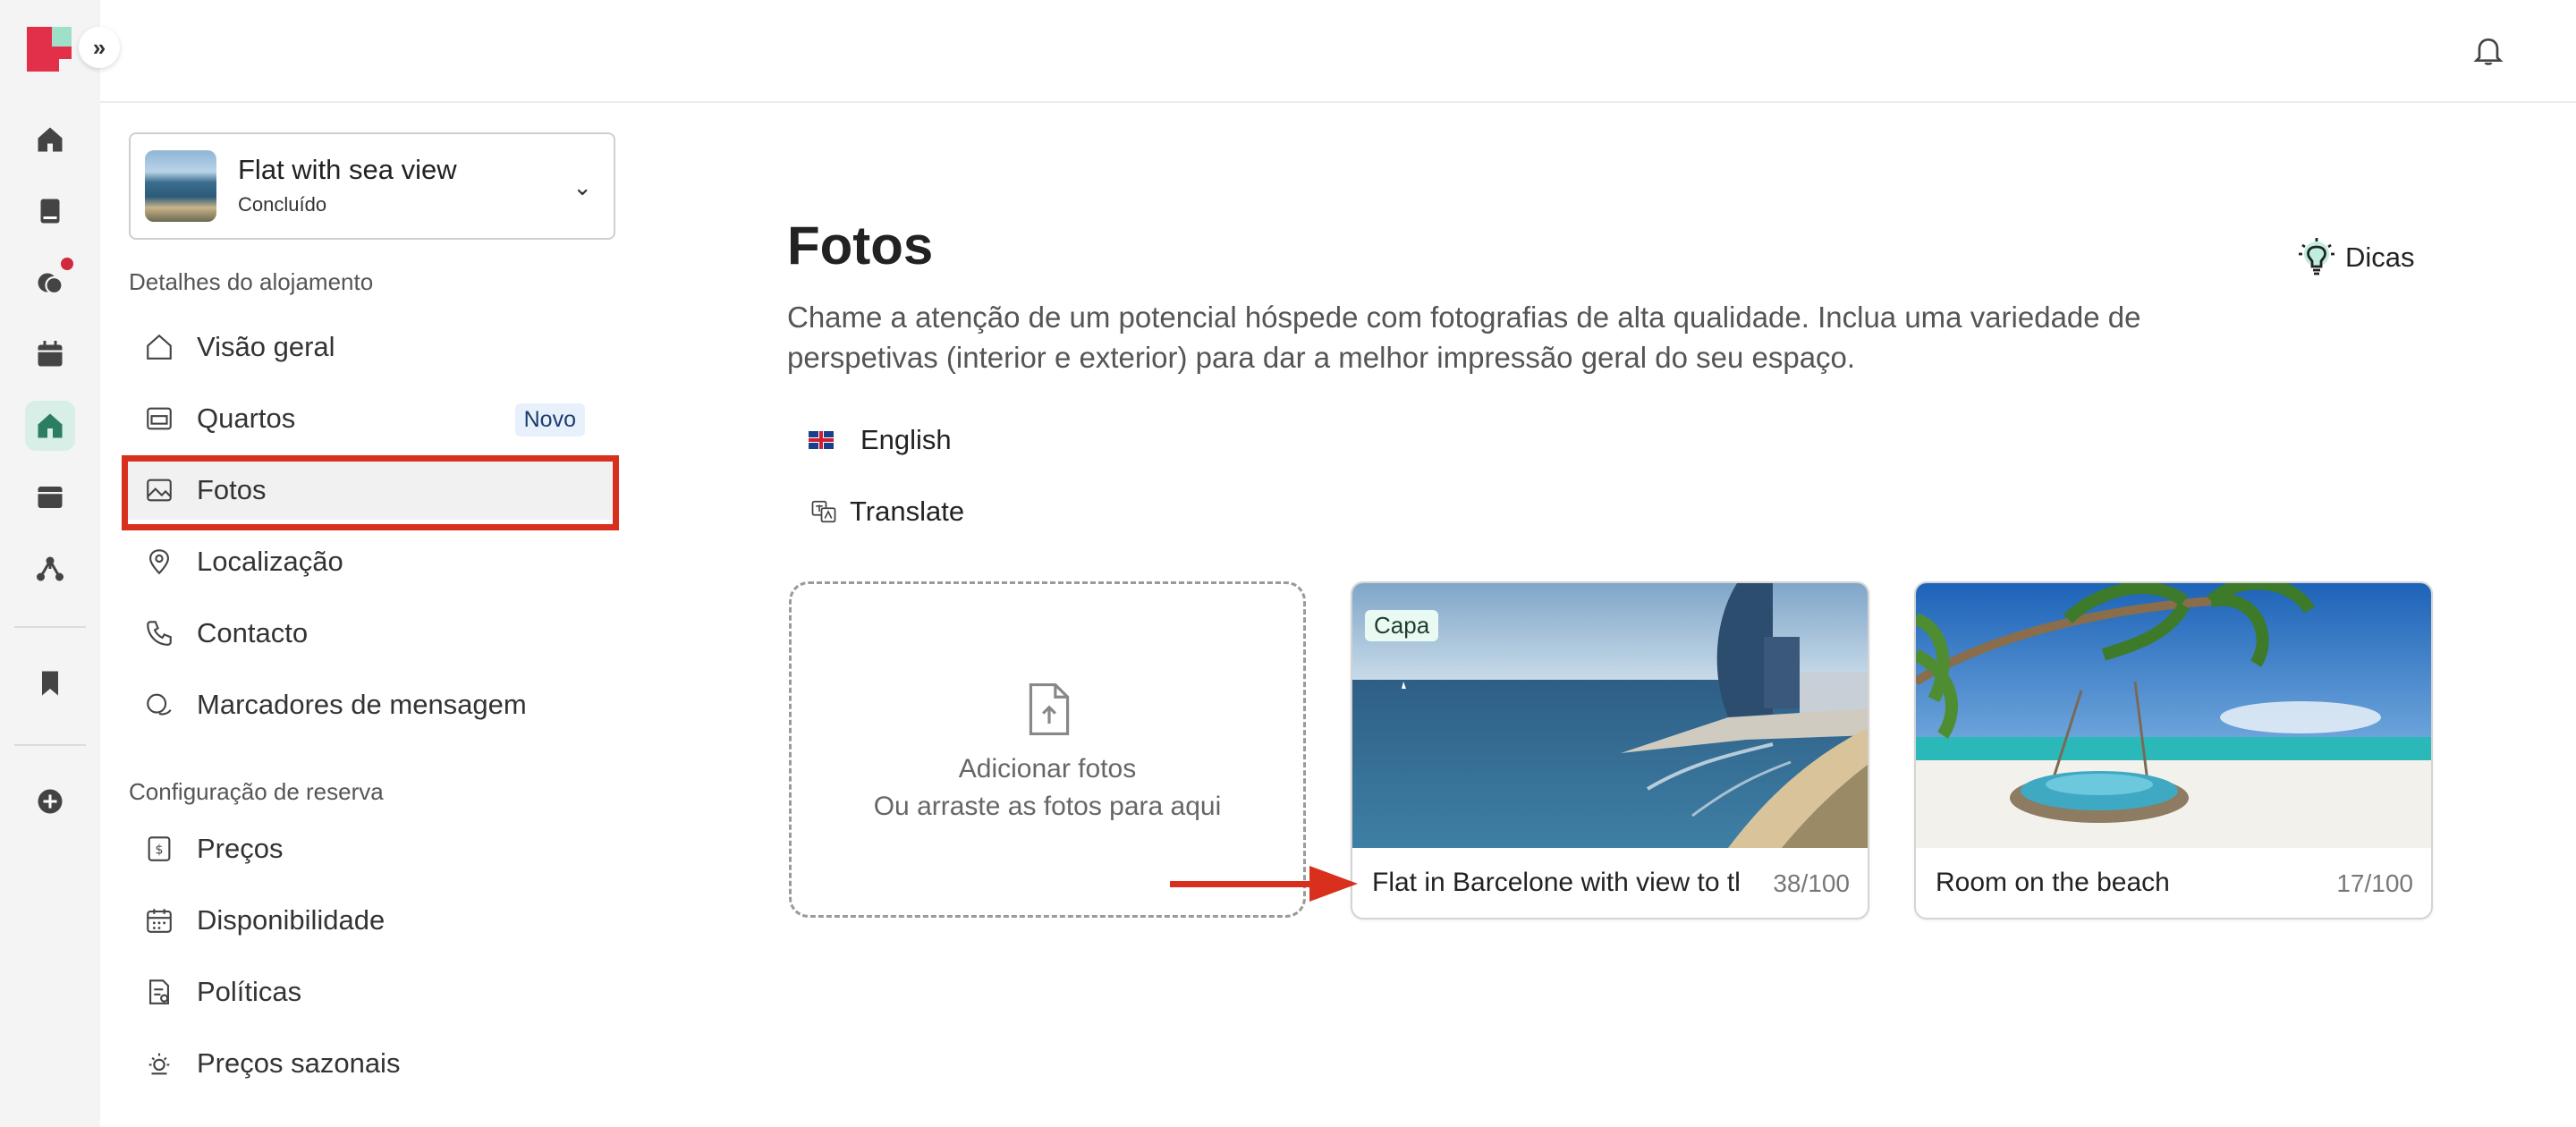 The image size is (2576, 1127). I want to click on property-status: Concluído, so click(282, 204).